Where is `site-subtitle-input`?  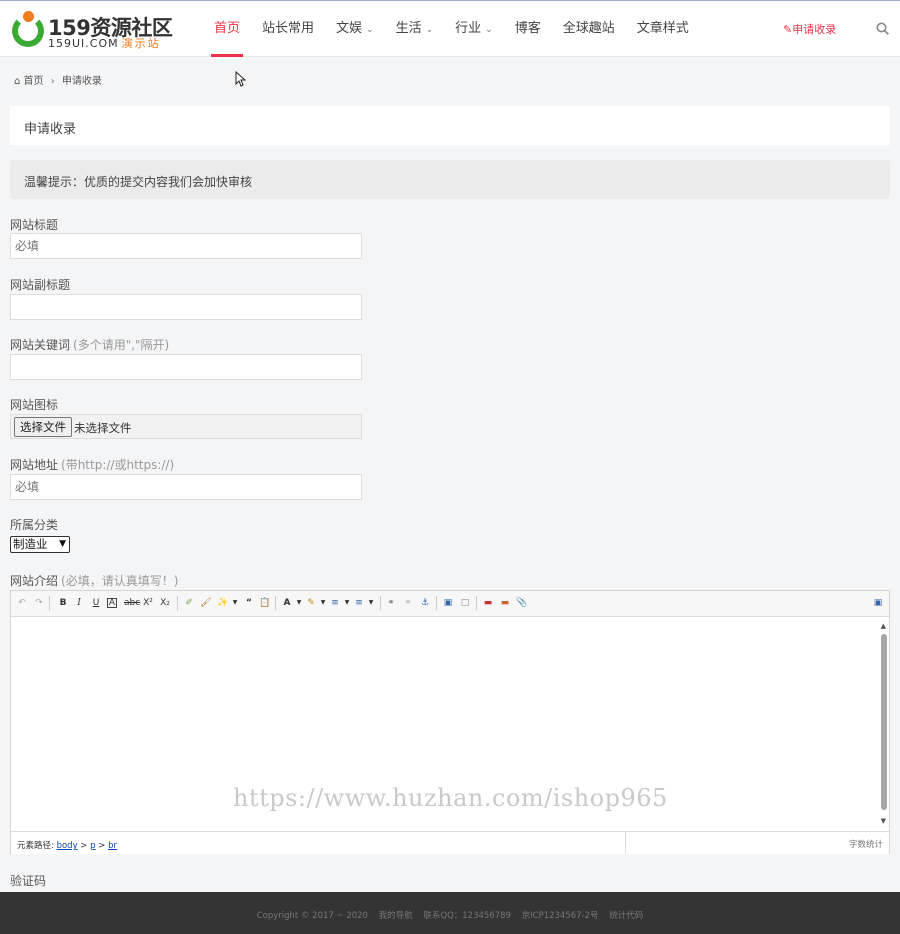 site-subtitle-input is located at coordinates (186, 307).